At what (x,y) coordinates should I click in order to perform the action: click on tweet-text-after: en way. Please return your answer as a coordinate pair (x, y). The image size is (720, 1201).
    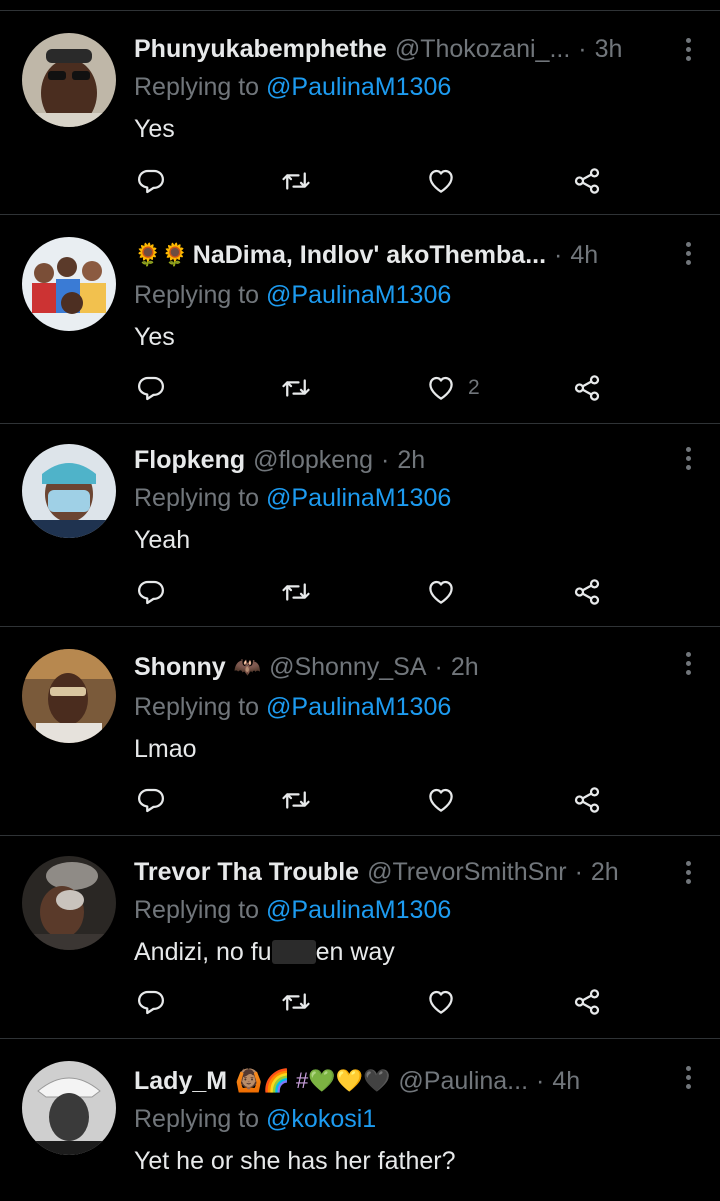
    Looking at the image, I should click on (355, 952).